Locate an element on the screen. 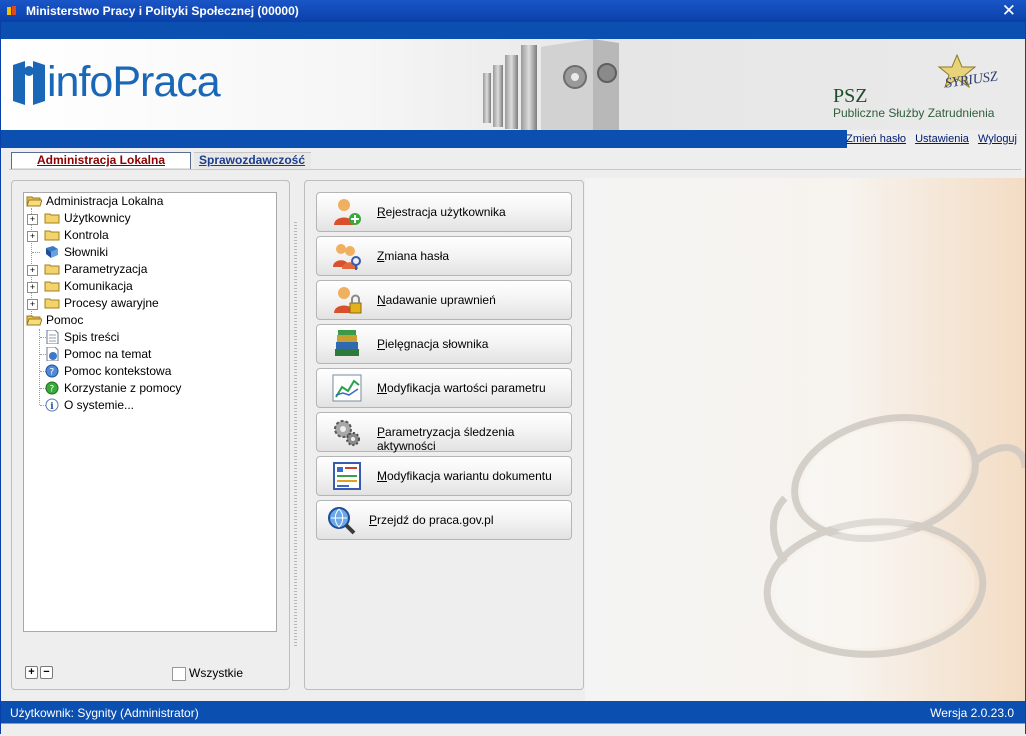 The height and width of the screenshot is (736, 1026). tree-node: Pomoc na temat is located at coordinates (97, 354).